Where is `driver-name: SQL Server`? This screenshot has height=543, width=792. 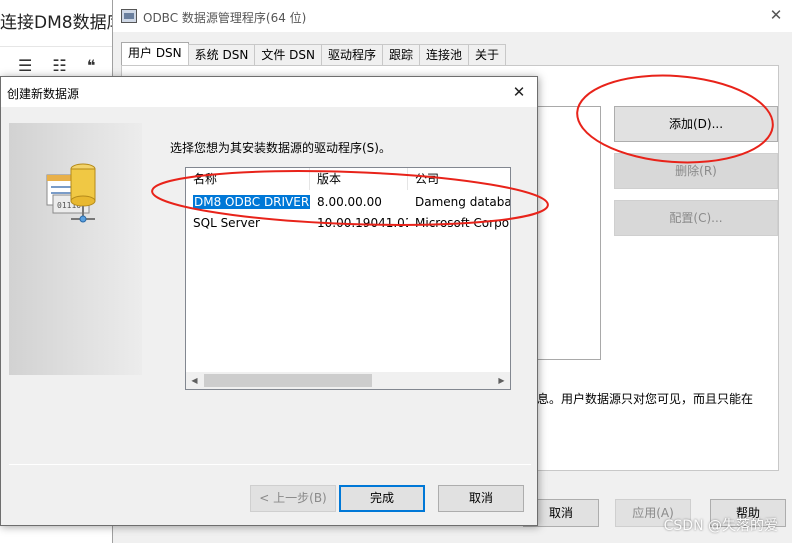
driver-name: SQL Server is located at coordinates (226, 223).